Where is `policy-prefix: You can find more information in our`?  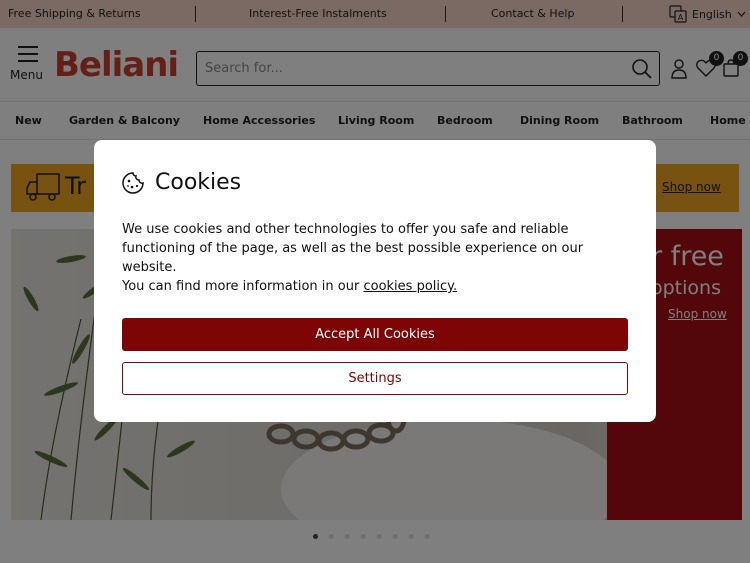 policy-prefix: You can find more information in our is located at coordinates (243, 286).